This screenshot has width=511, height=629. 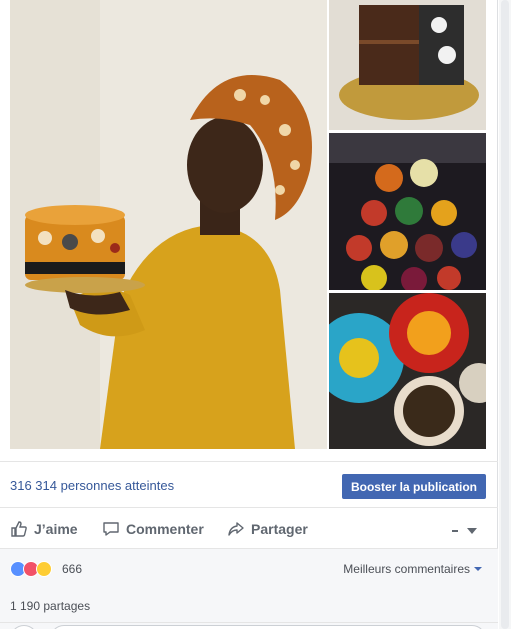 What do you see at coordinates (44, 569) in the screenshot?
I see `wow-reaction-icon` at bounding box center [44, 569].